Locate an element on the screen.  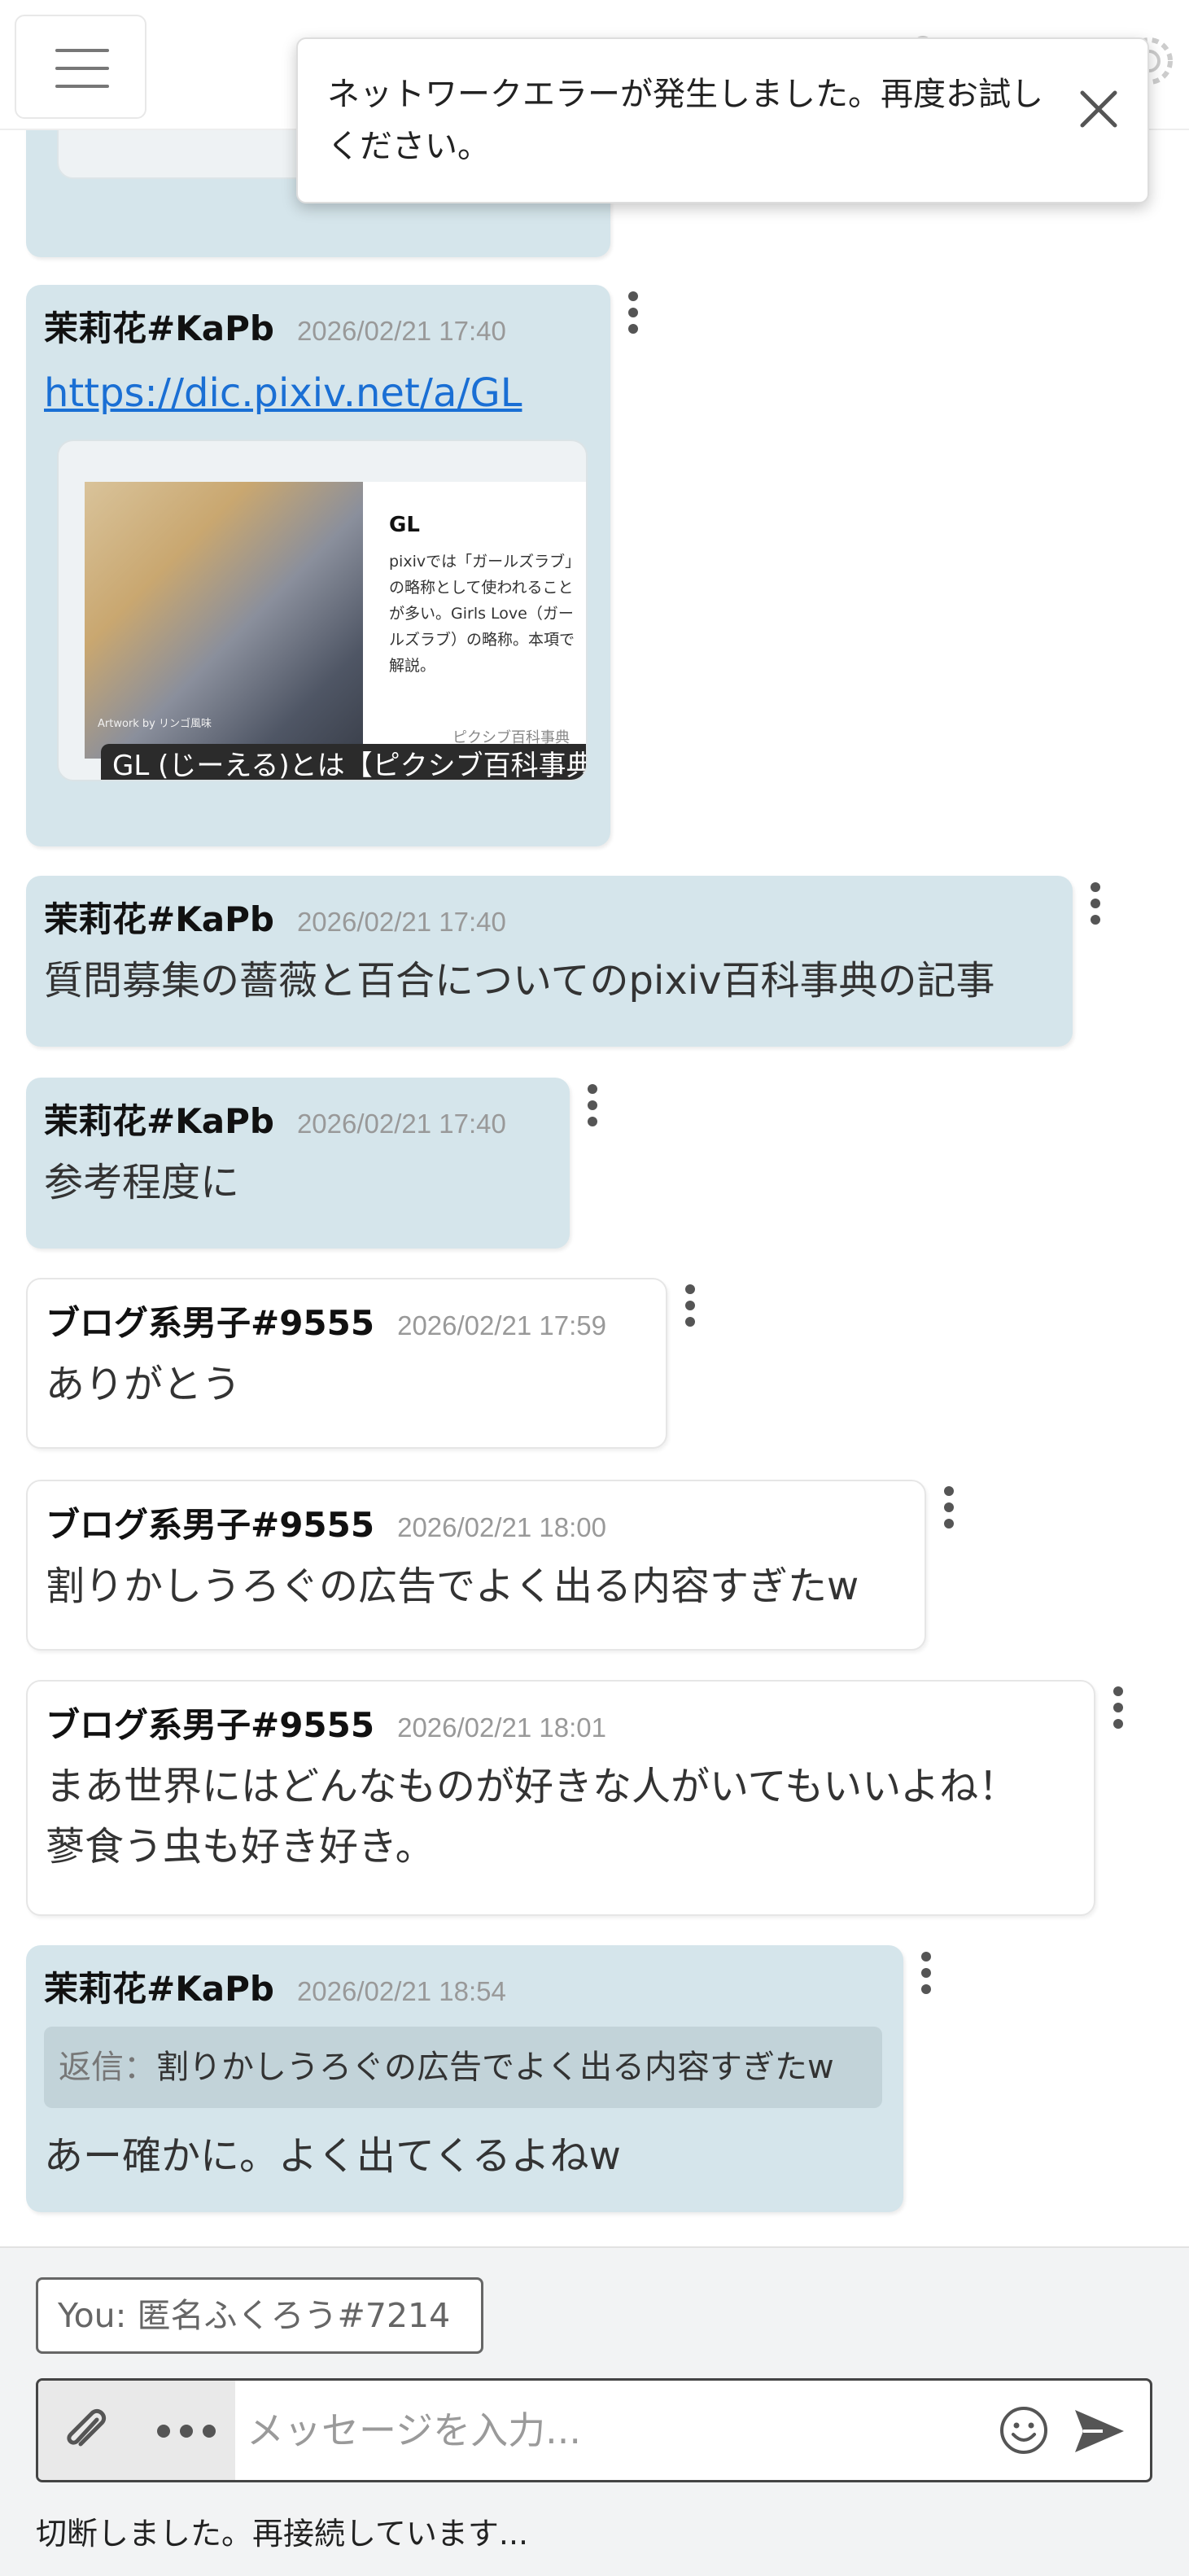
message-bubble: 茉莉花#KaPb 2026/02/21 17:40 参考程度に is located at coordinates (298, 1163).